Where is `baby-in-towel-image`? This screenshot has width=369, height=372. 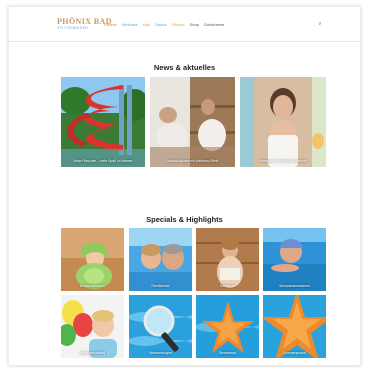
baby-in-towel-image is located at coordinates (92, 259).